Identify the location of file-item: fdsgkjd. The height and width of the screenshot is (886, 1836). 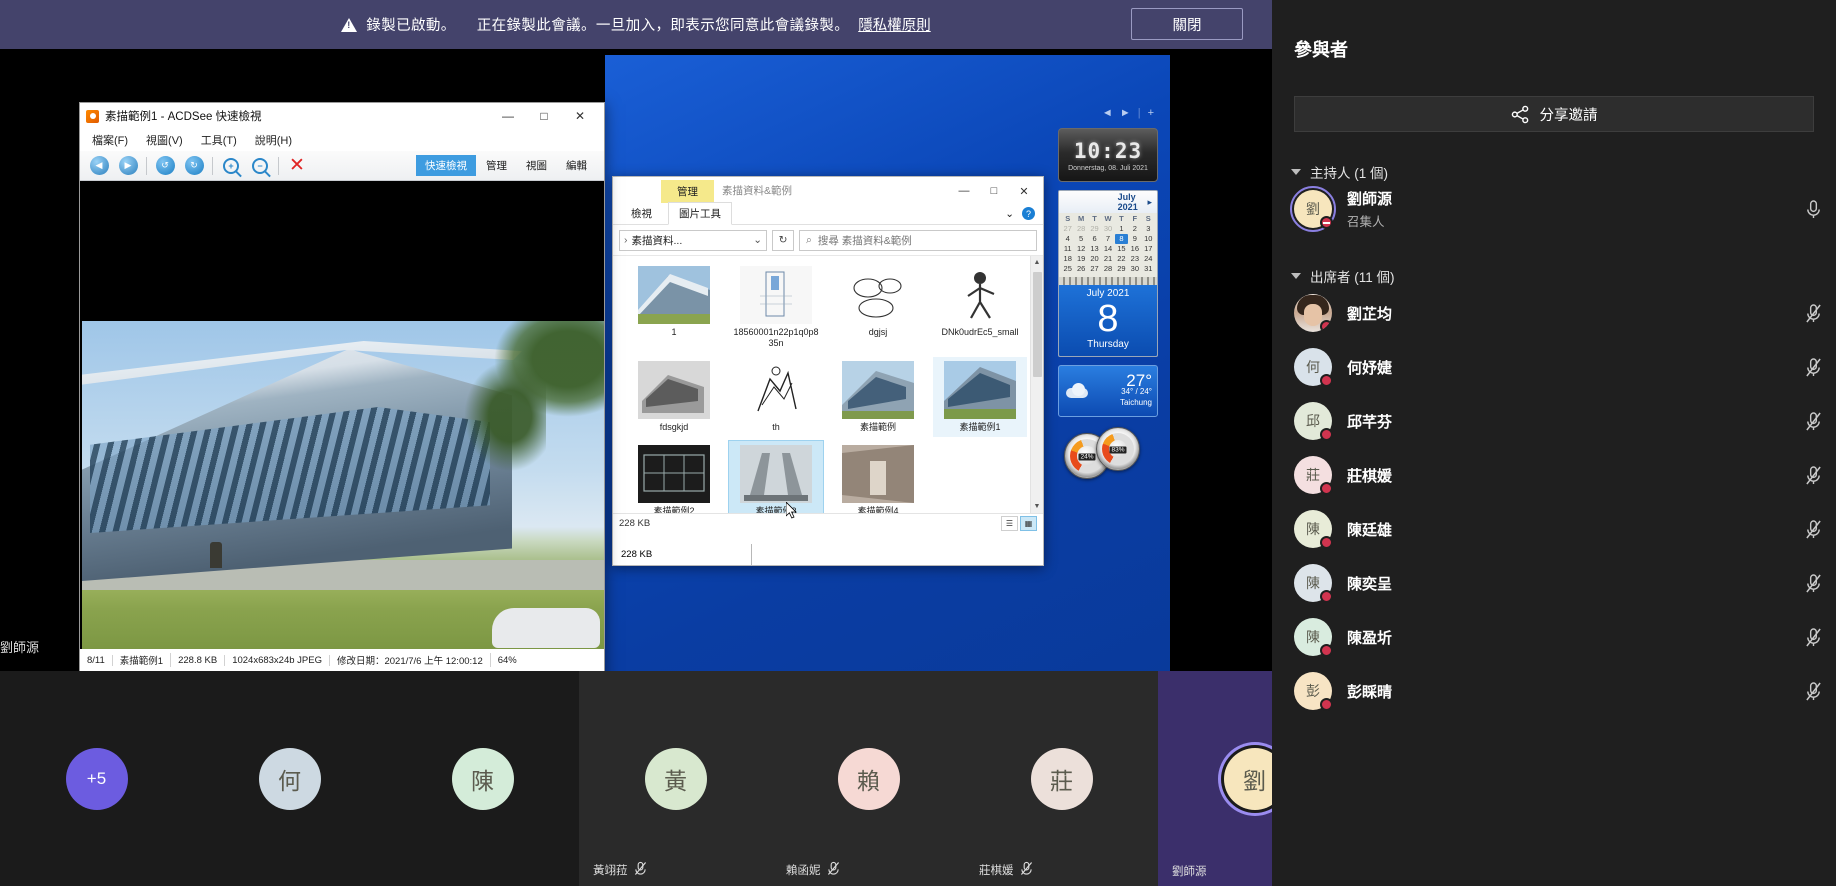
(674, 397).